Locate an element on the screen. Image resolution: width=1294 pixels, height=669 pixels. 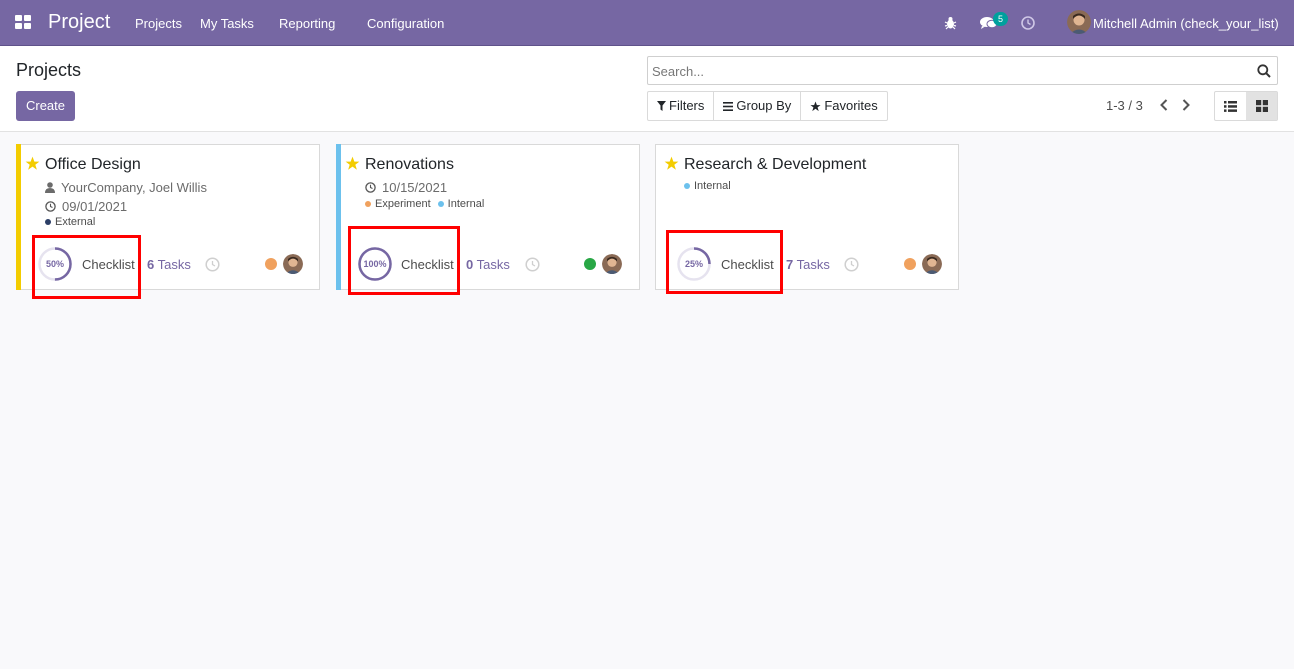
kanban-view-button is located at coordinates (1261, 106).